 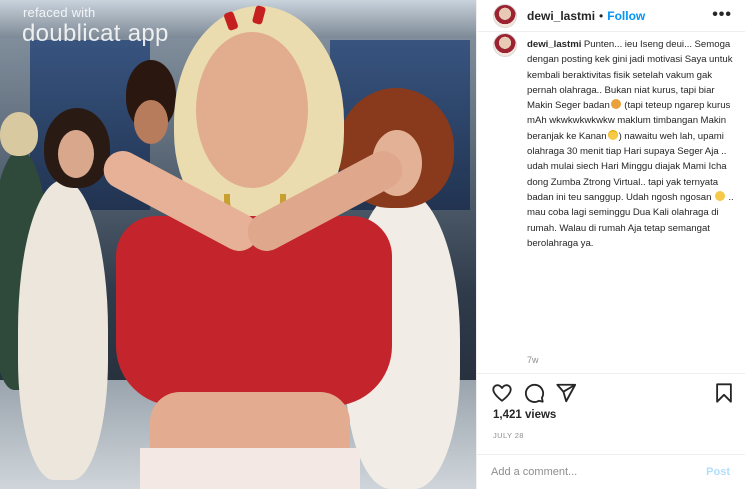 What do you see at coordinates (250, 468) in the screenshot?
I see `main-dancer-skirt` at bounding box center [250, 468].